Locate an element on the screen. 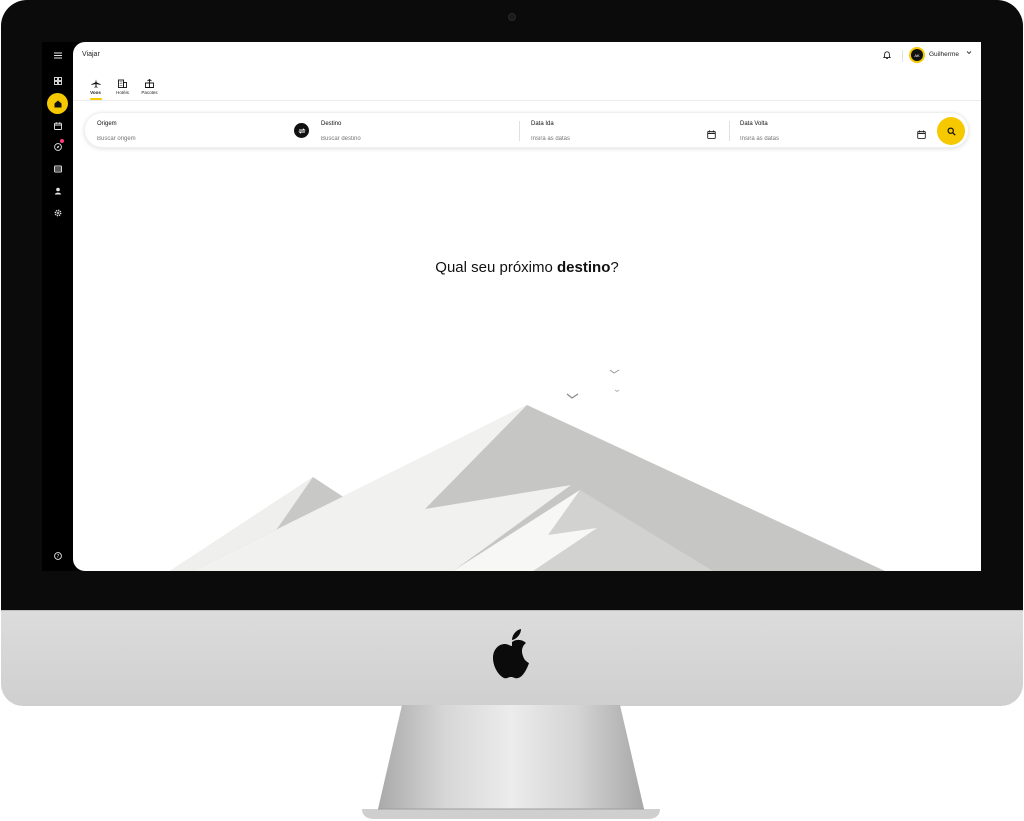 Image resolution: width=1024 pixels, height=821 pixels. departure-date-input is located at coordinates (611, 139).